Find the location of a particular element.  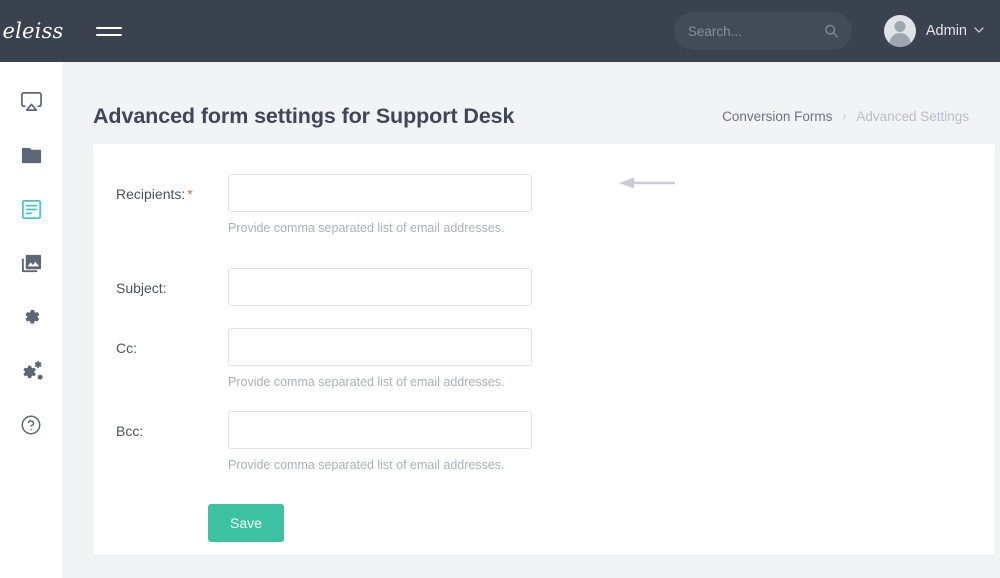

sidebar-item-conversion-forms is located at coordinates (31, 209).